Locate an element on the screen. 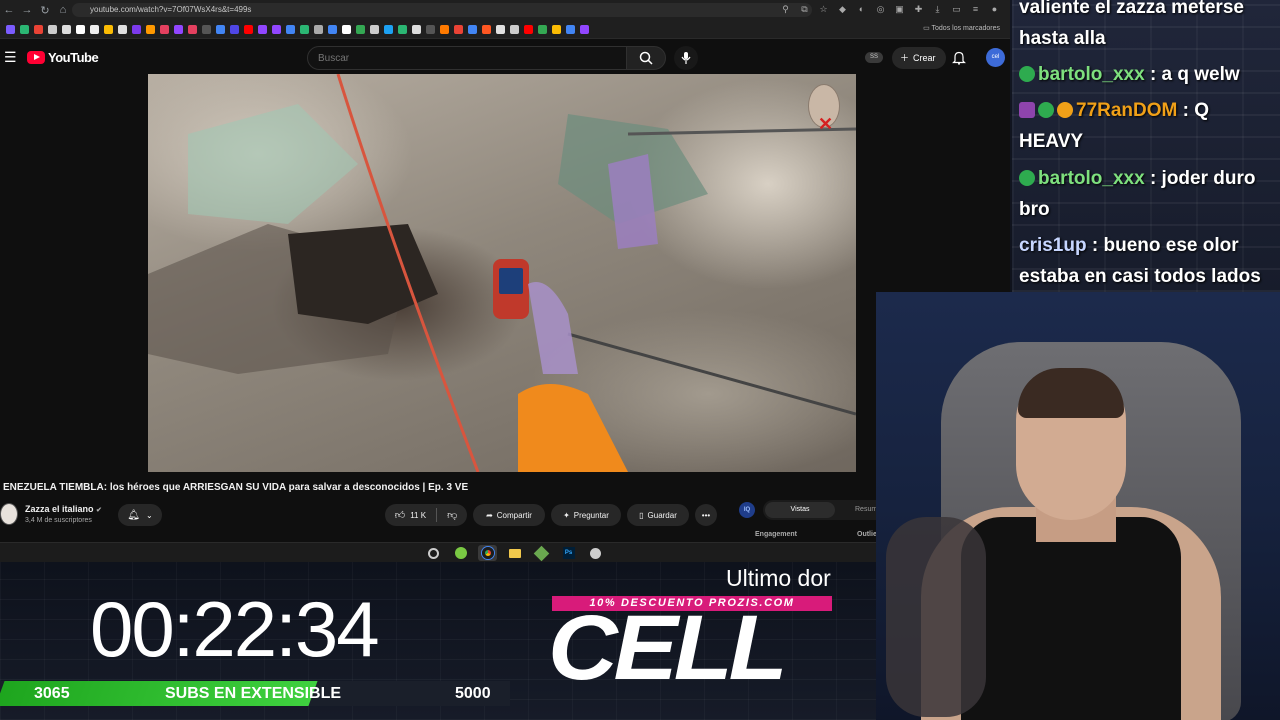 Image resolution: width=1280 pixels, height=720 pixels. back-icon: ← is located at coordinates (9, 10).